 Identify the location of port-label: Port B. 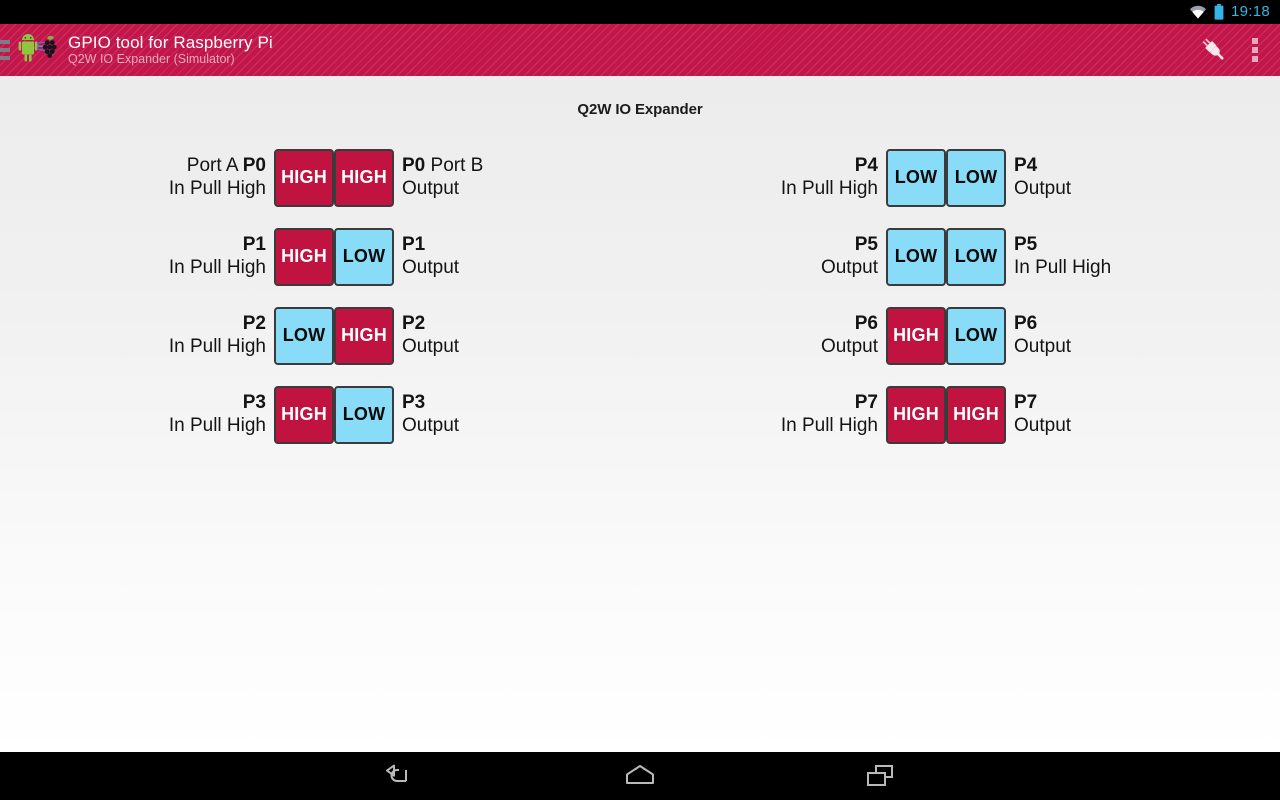
(457, 166).